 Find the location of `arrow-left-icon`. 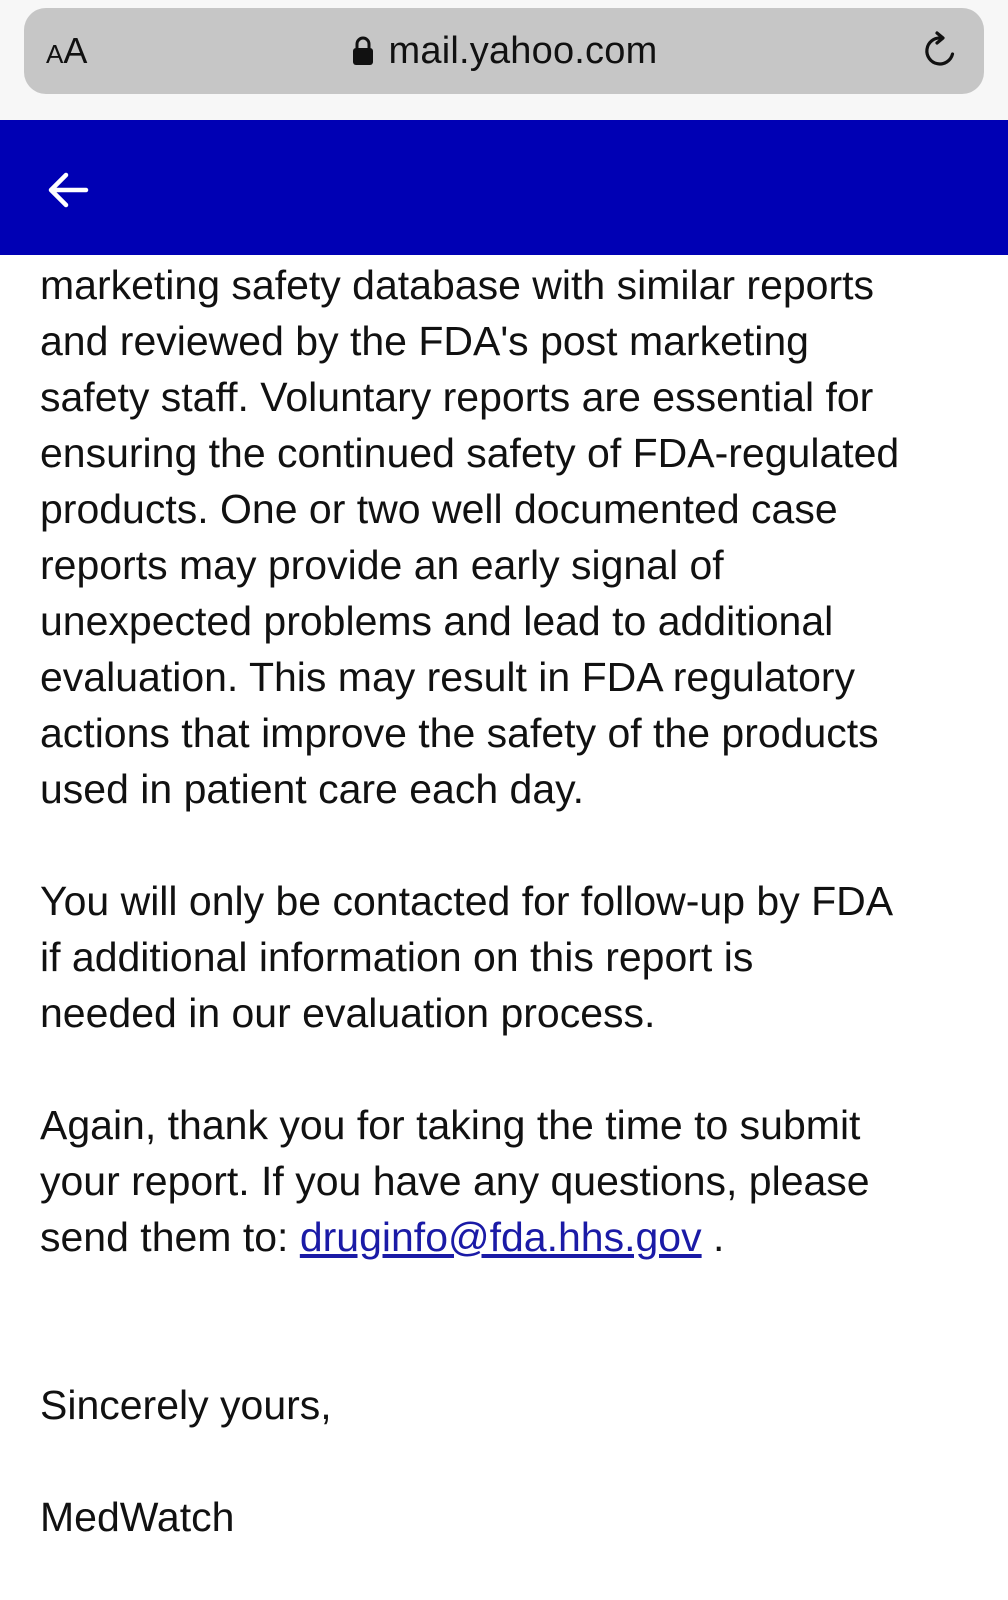

arrow-left-icon is located at coordinates (68, 190).